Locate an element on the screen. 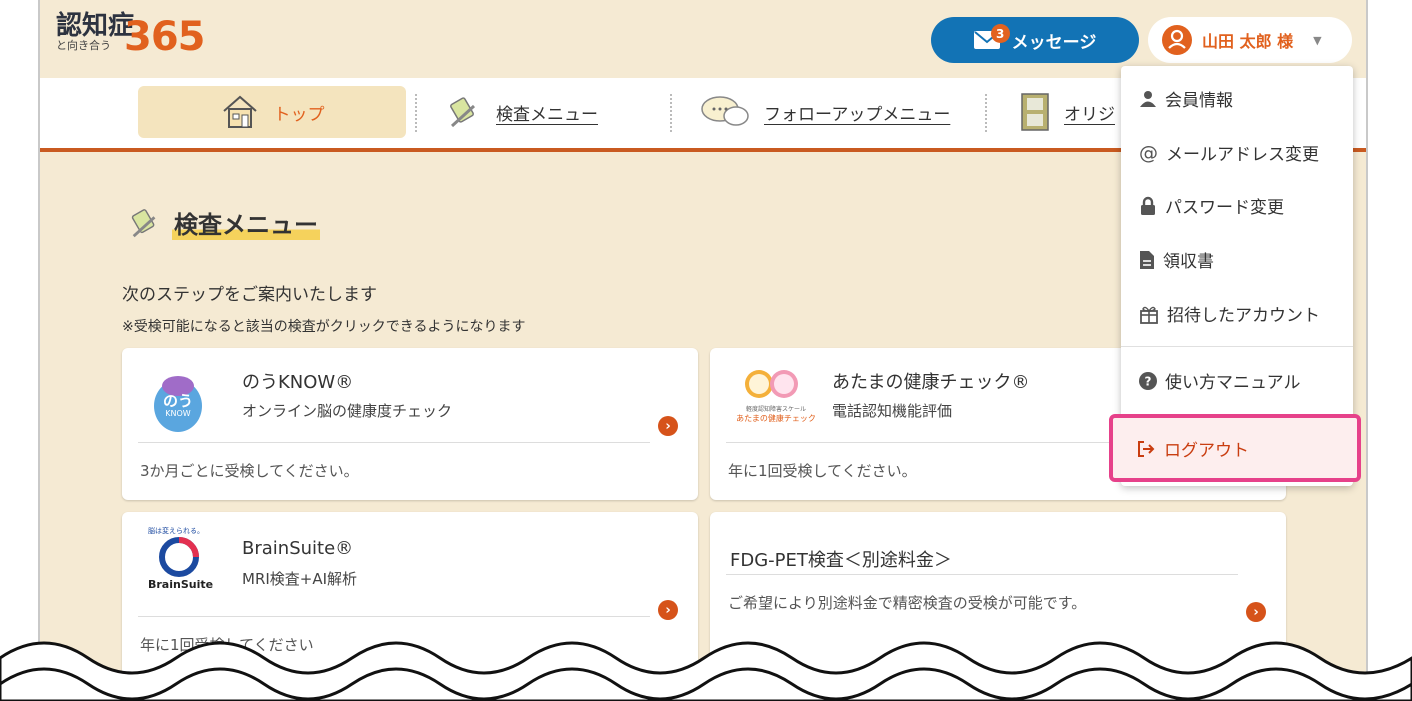  menu-item-change-email: @ メールアドレス変更 is located at coordinates (1229, 153).